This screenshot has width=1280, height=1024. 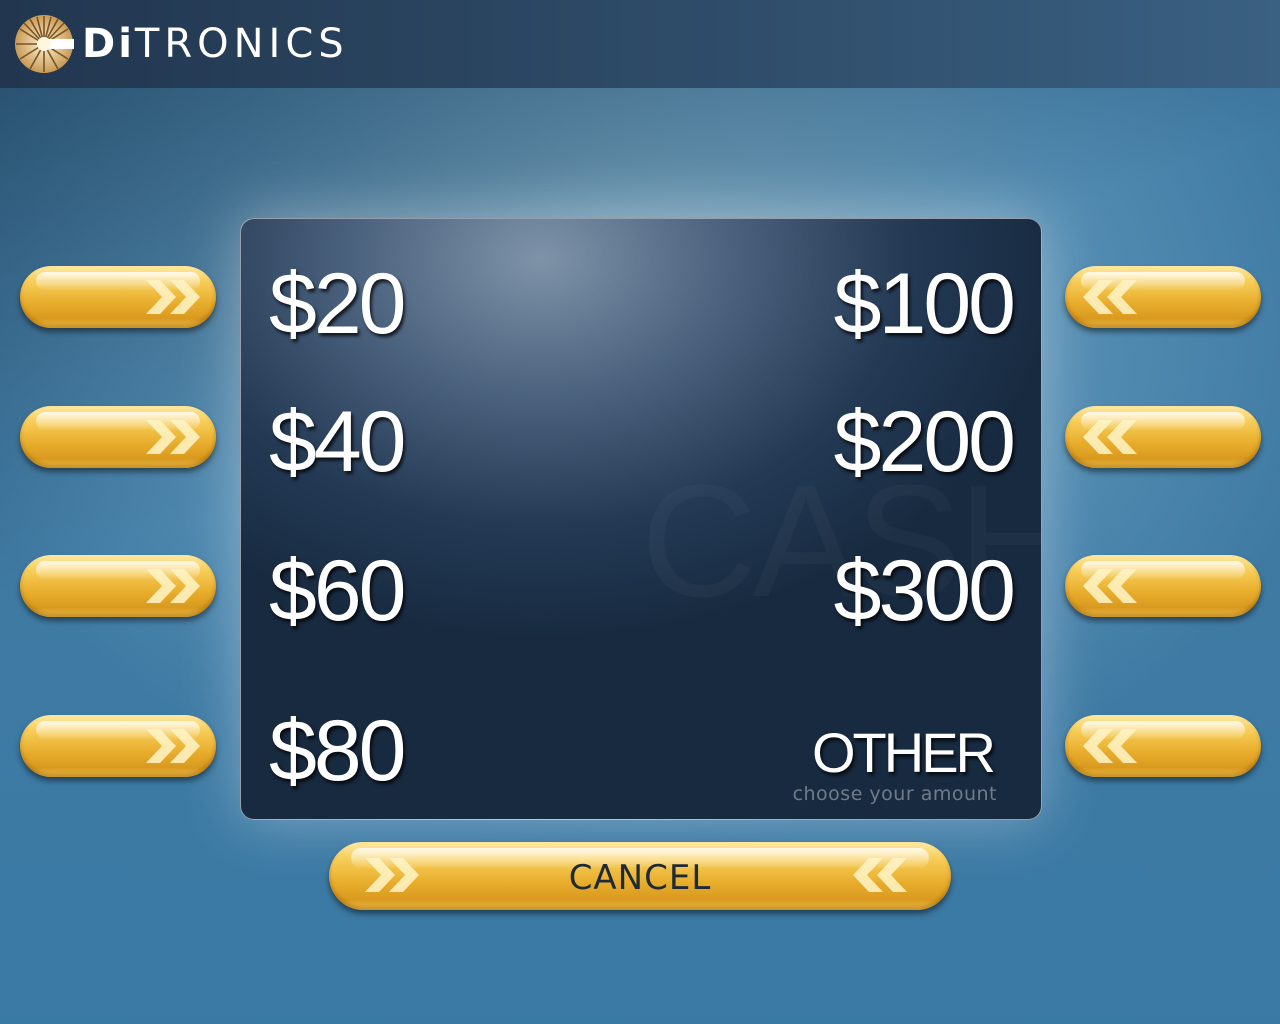 I want to click on header-bar: DiTRONICS, so click(x=640, y=44).